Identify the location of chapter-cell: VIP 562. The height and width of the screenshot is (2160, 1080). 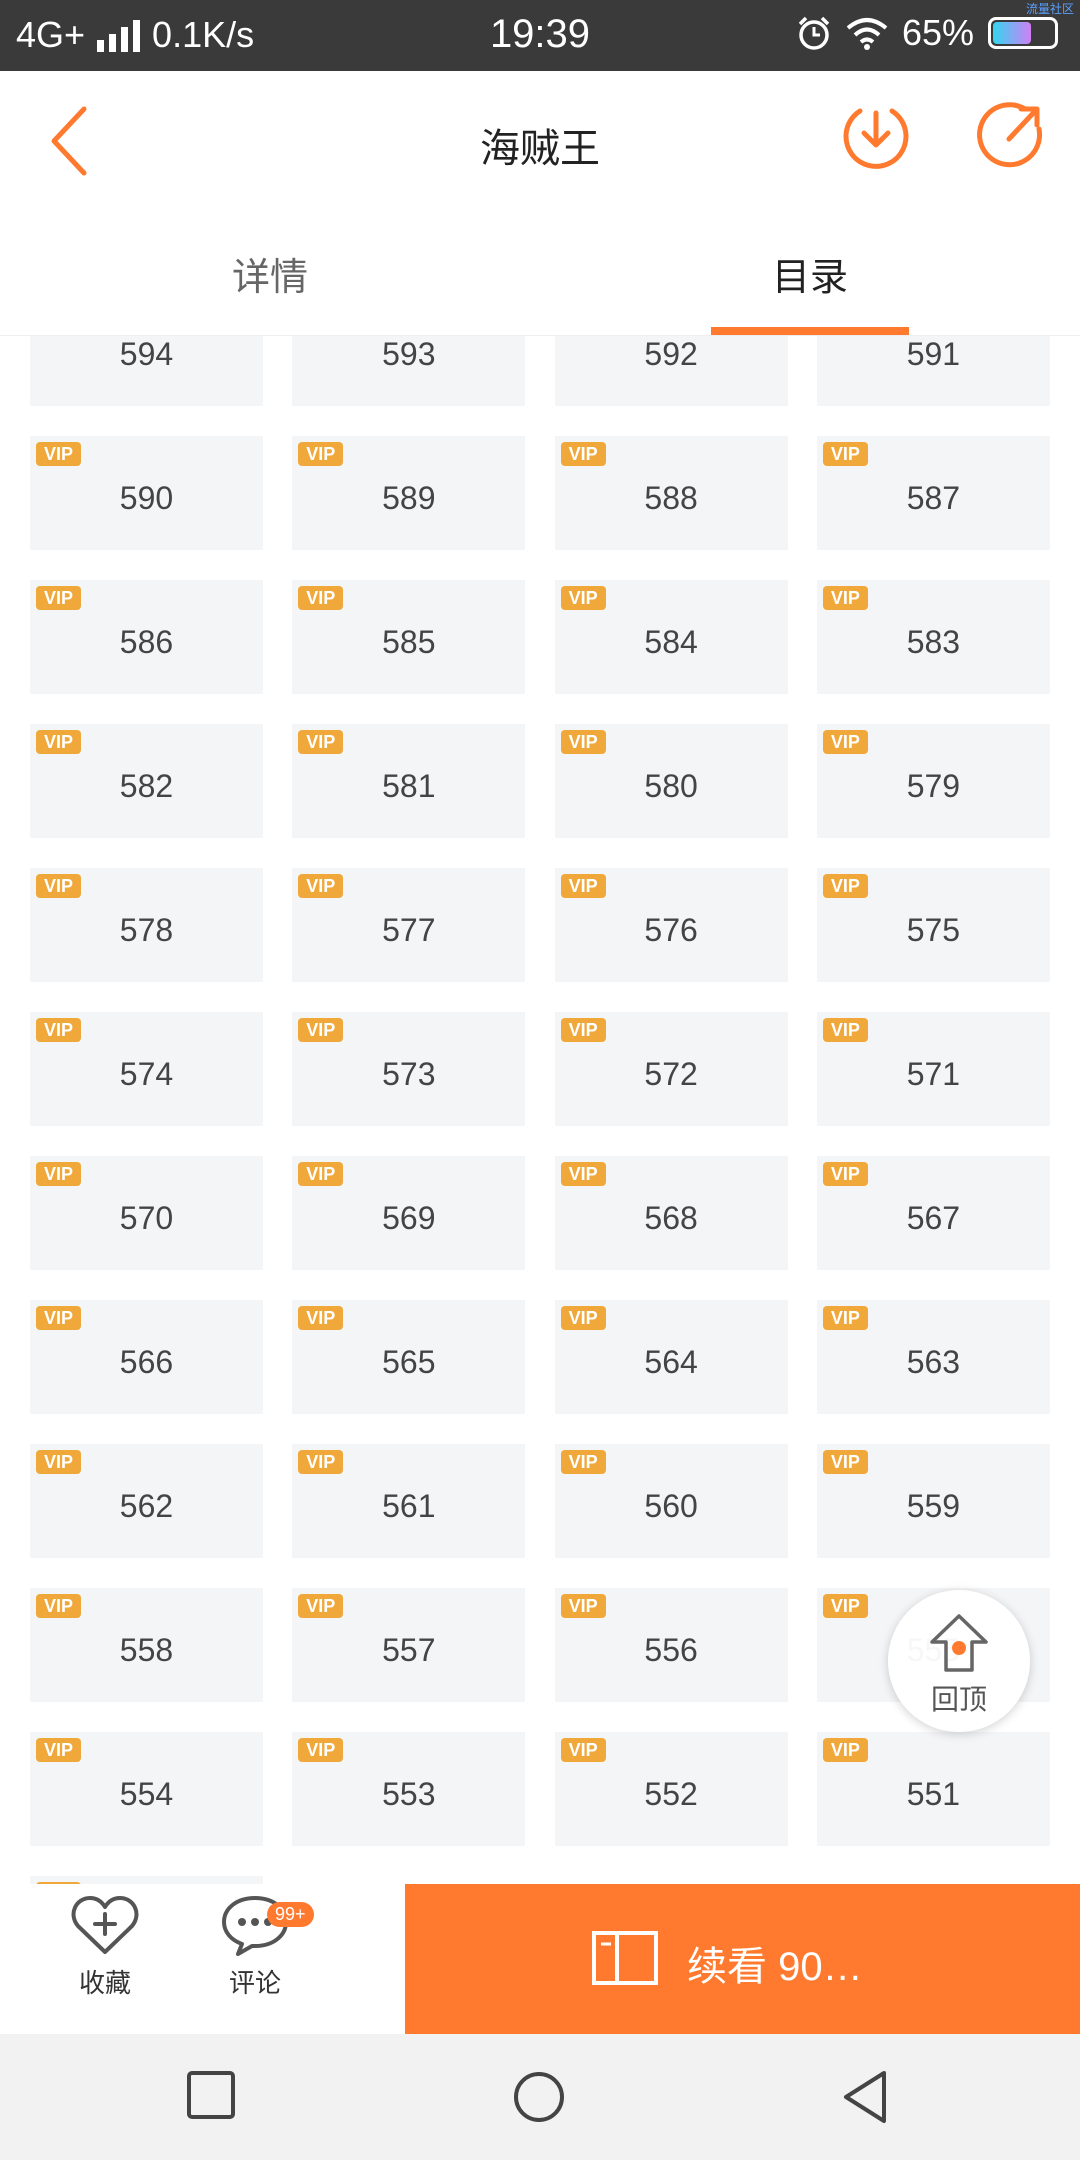
(146, 1501).